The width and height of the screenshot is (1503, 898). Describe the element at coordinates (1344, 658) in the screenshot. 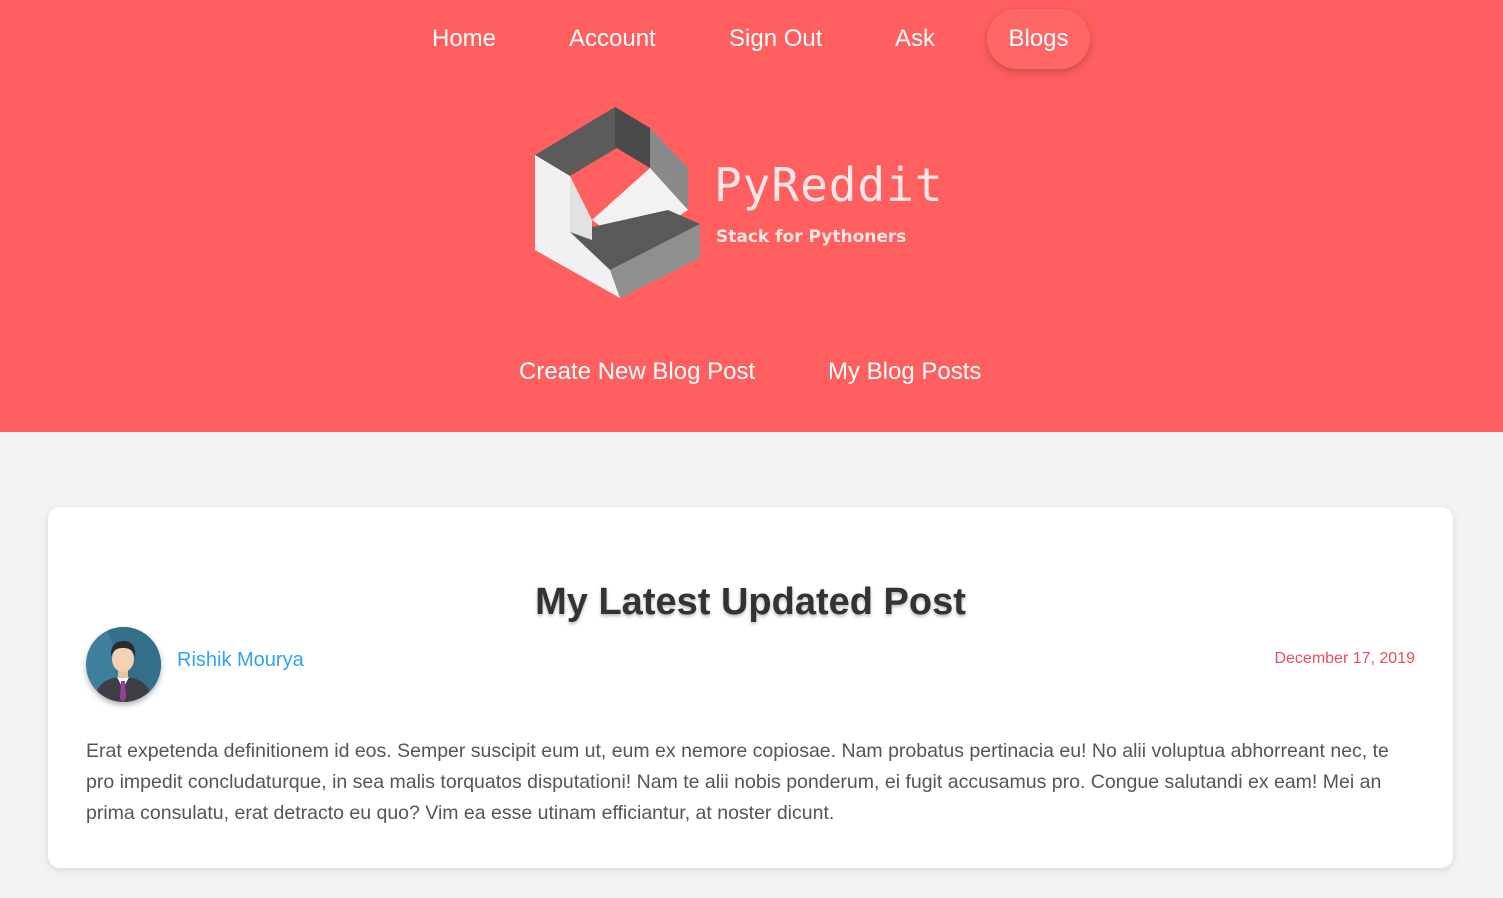

I see `post-date: December 17, 2019` at that location.